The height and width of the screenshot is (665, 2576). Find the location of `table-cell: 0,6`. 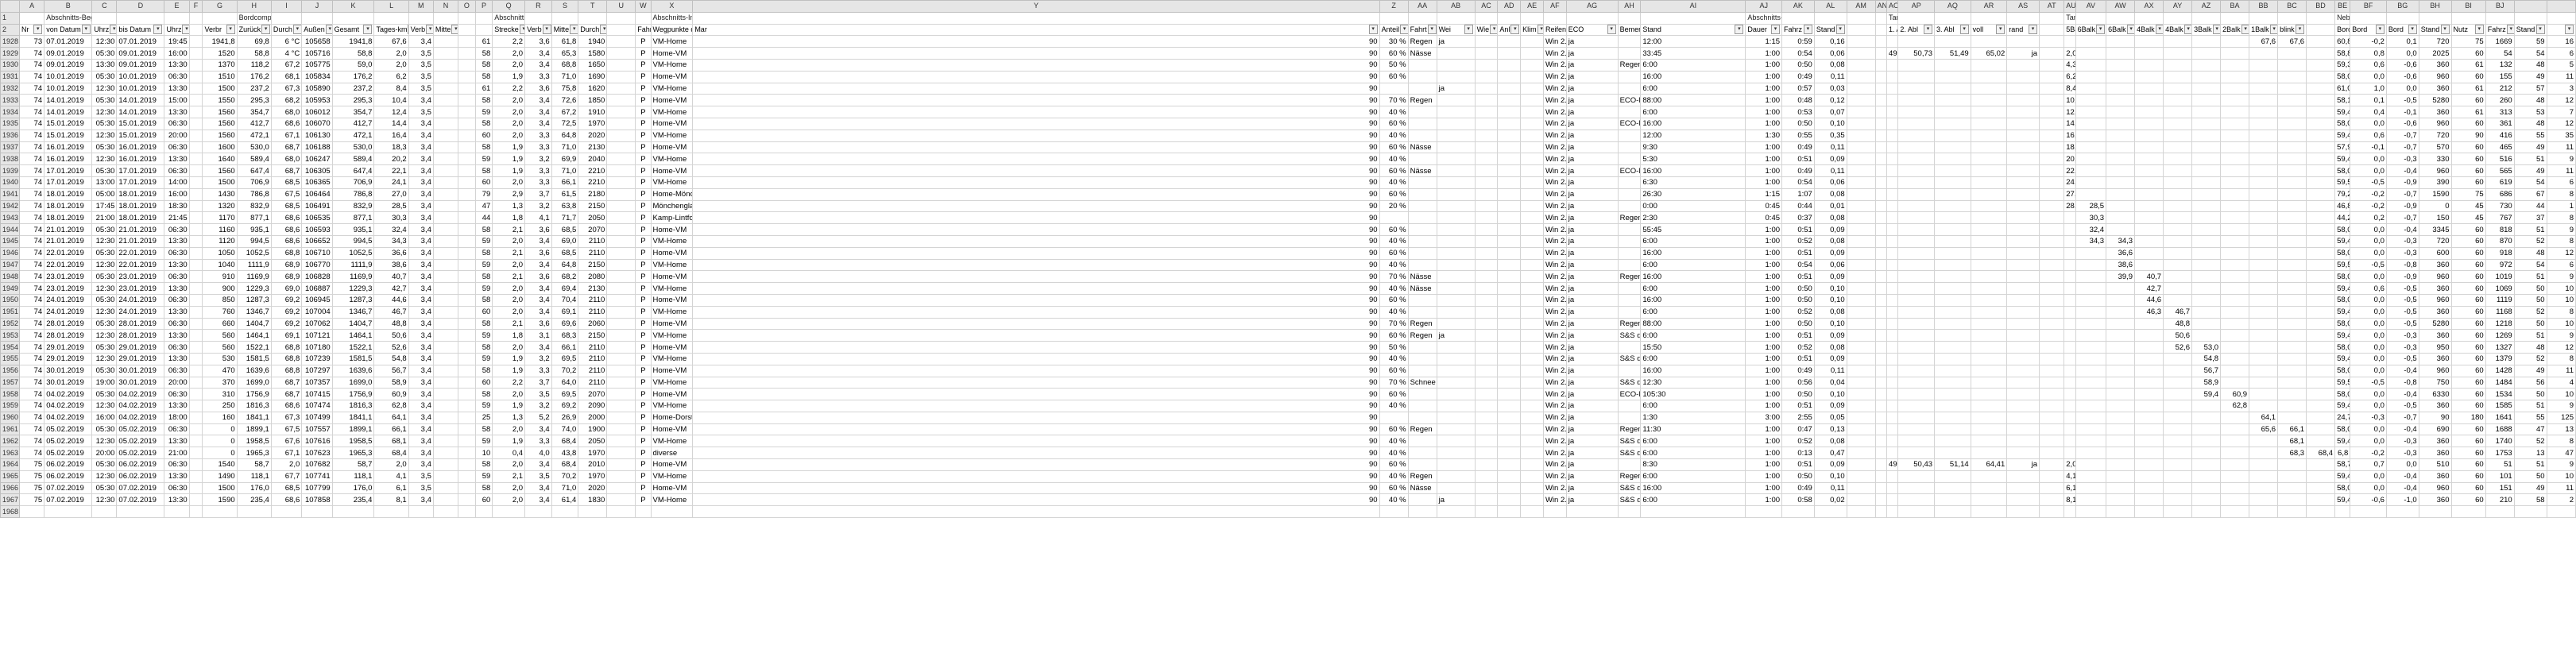

table-cell: 0,6 is located at coordinates (2368, 65).